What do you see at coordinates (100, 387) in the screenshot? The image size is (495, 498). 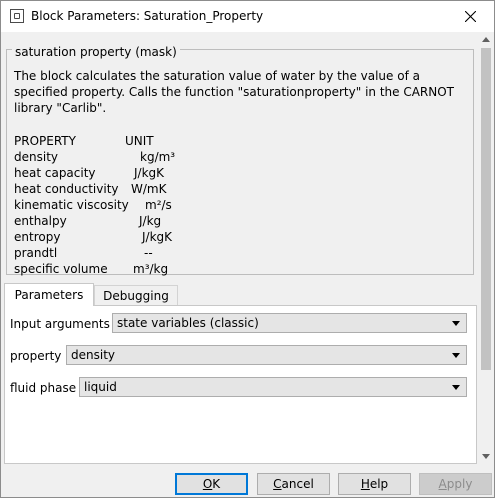 I see `fluid-phase-value: liquid` at bounding box center [100, 387].